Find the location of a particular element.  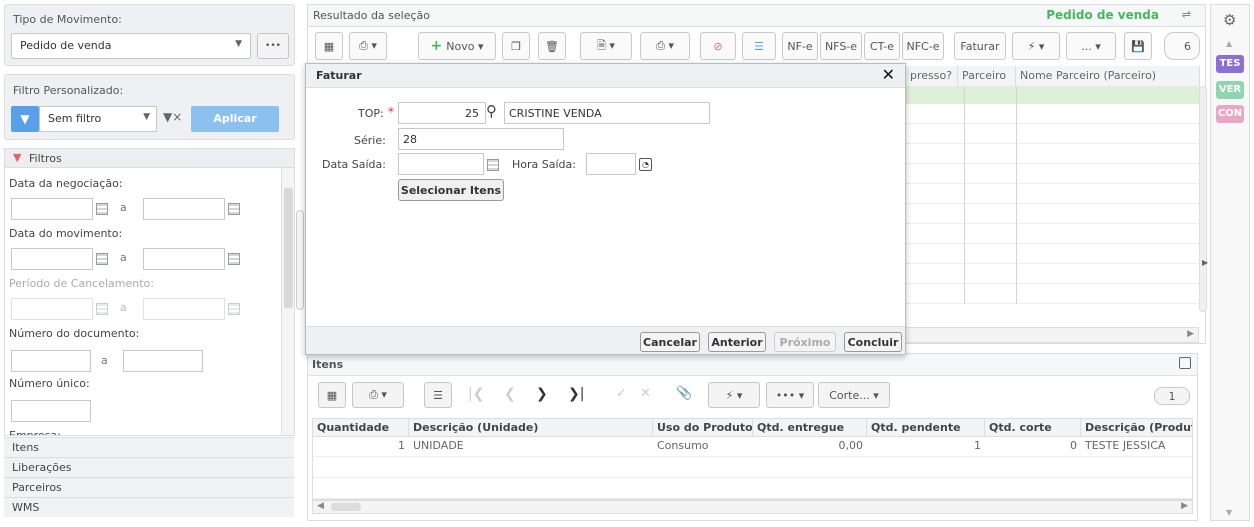

tipo-movimento-select: Pedido de venda ▼ is located at coordinates (131, 46).